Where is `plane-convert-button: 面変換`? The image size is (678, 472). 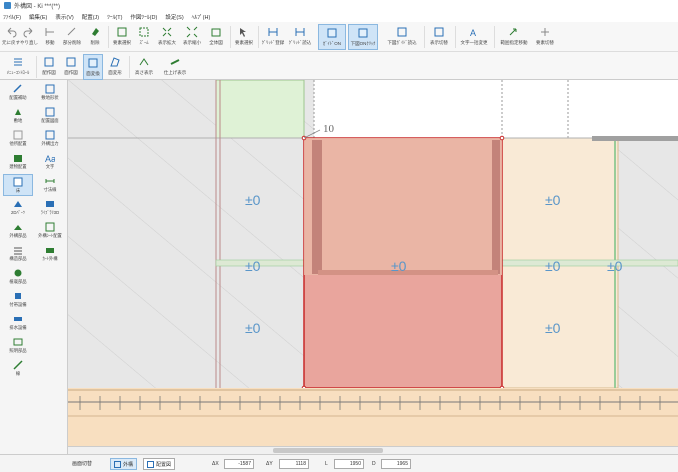
plane-convert-button: 面変換 is located at coordinates (93, 67).